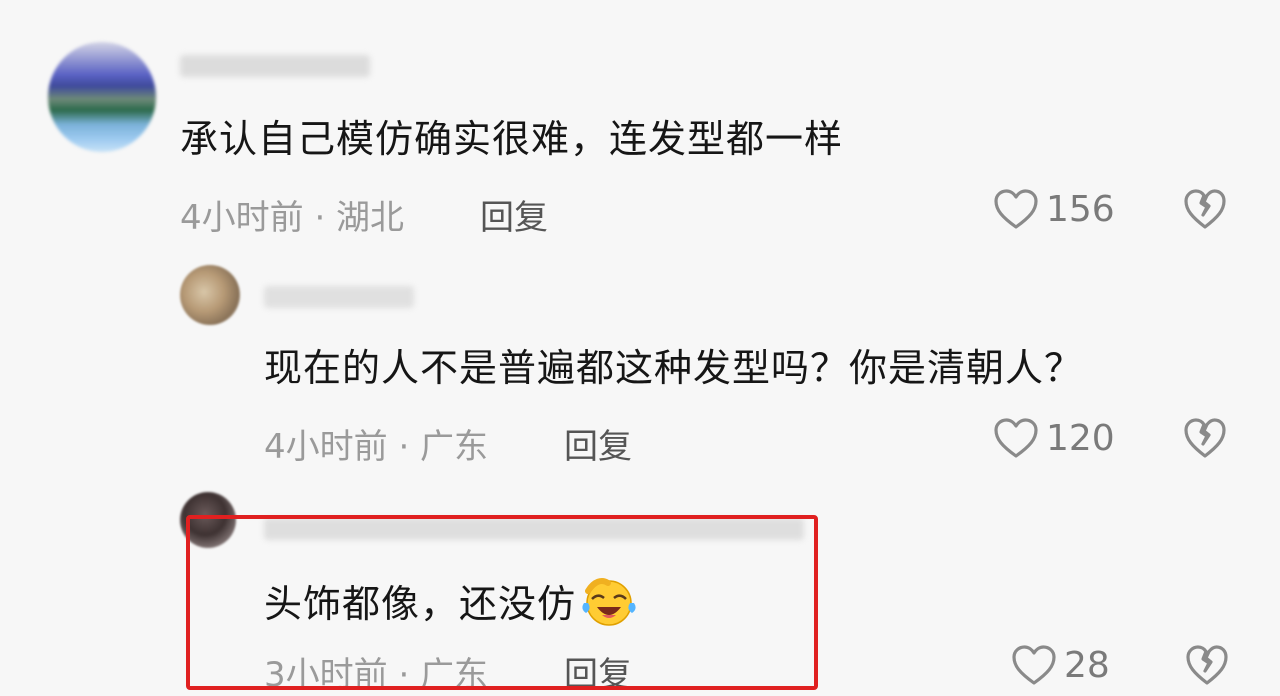 The height and width of the screenshot is (696, 1280). What do you see at coordinates (1080, 209) in the screenshot?
I see `like-count: 156` at bounding box center [1080, 209].